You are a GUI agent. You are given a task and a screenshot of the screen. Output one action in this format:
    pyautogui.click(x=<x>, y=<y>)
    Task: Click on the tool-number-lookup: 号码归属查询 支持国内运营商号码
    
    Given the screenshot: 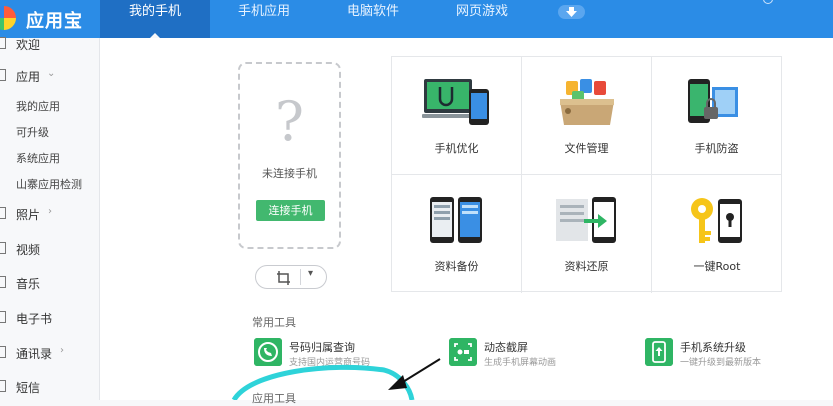 What is the action you would take?
    pyautogui.click(x=349, y=354)
    